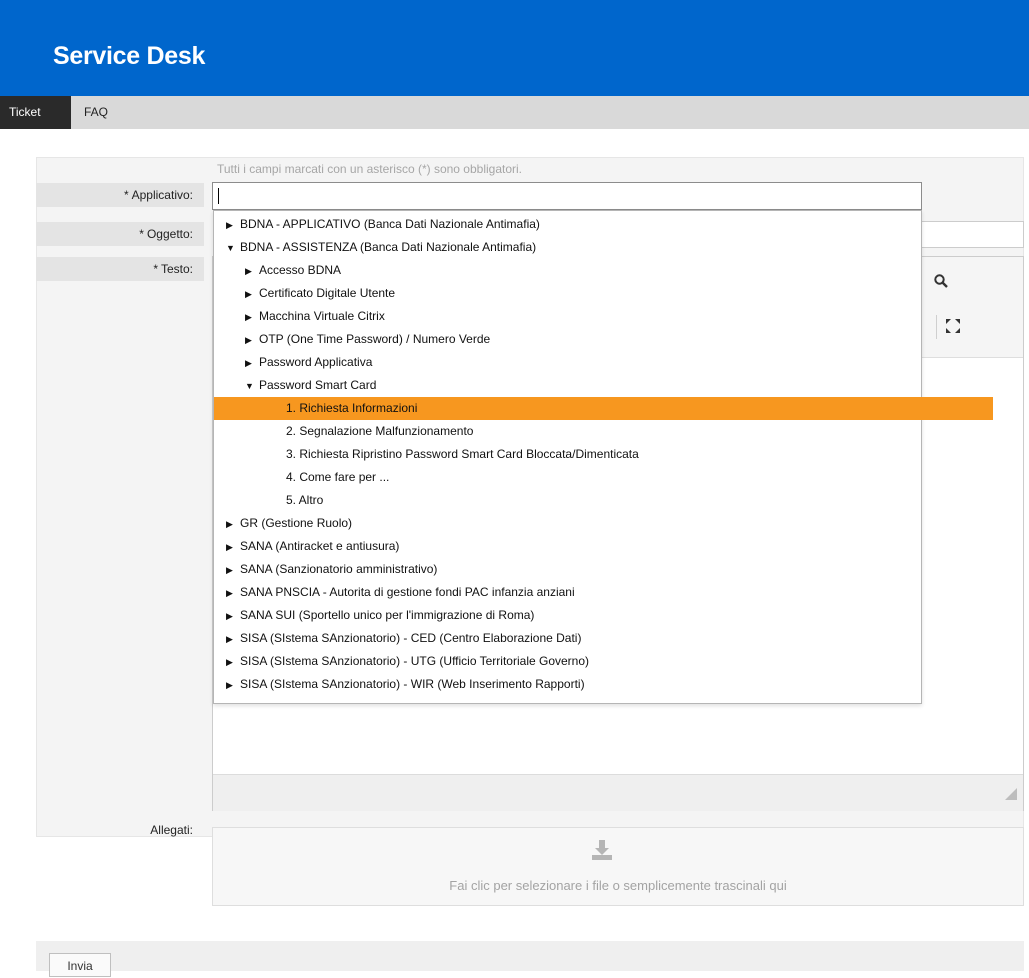  I want to click on dropdown-option: ▶ OTP (One Time Password) / Numero Verde, so click(583, 339).